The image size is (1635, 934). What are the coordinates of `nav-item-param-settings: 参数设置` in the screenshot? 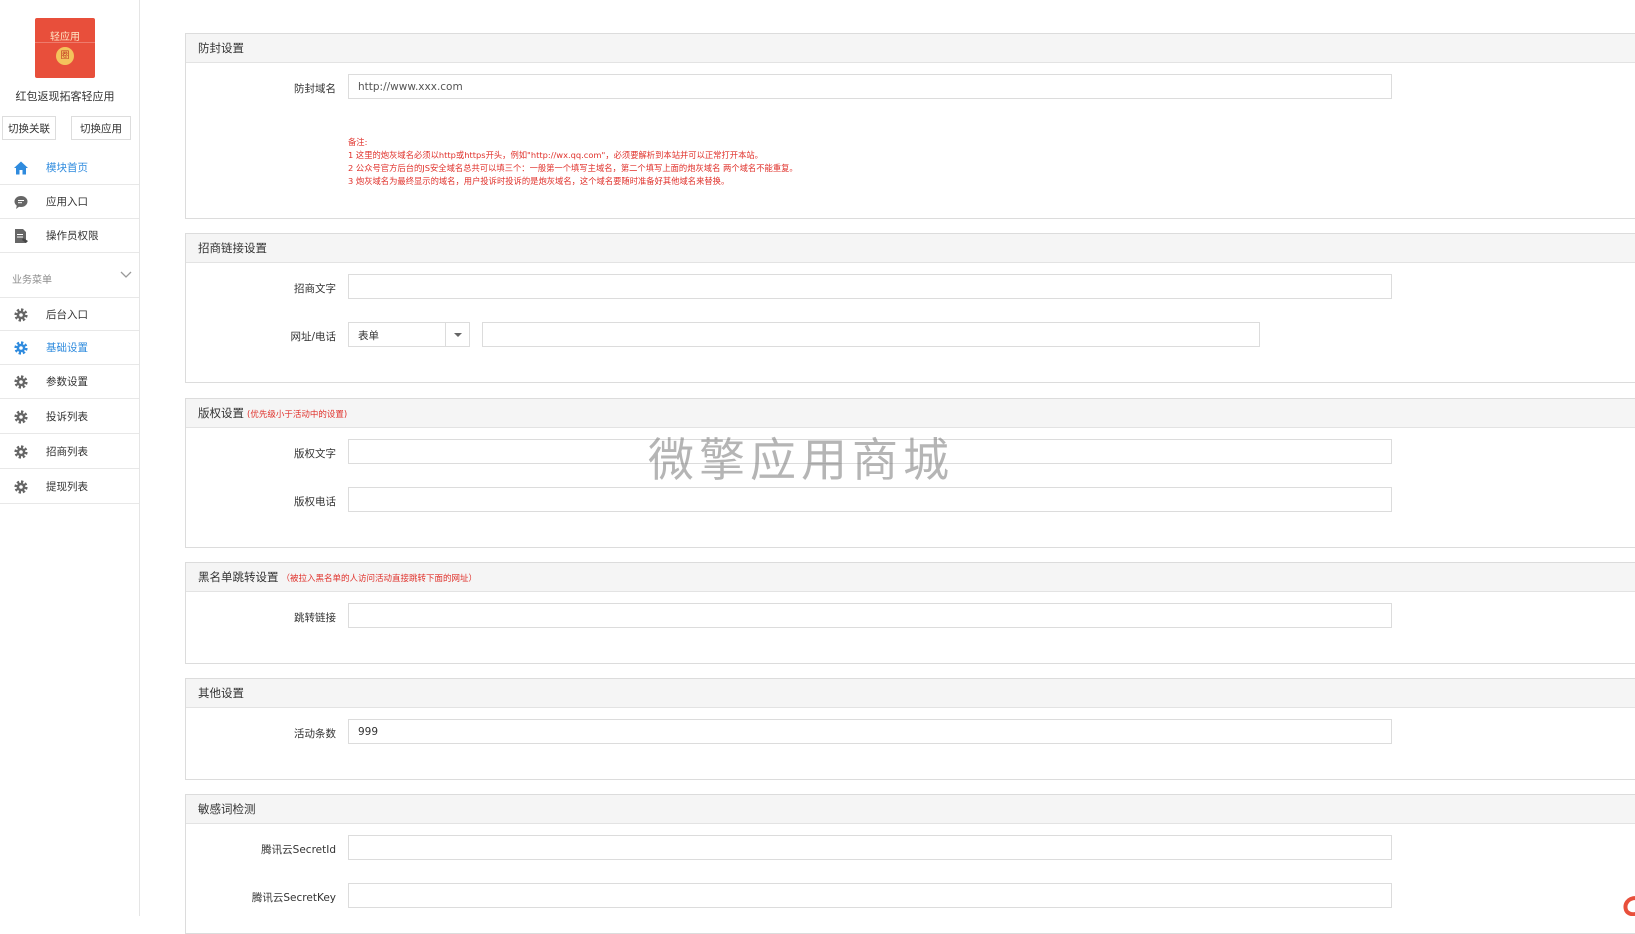 It's located at (69, 382).